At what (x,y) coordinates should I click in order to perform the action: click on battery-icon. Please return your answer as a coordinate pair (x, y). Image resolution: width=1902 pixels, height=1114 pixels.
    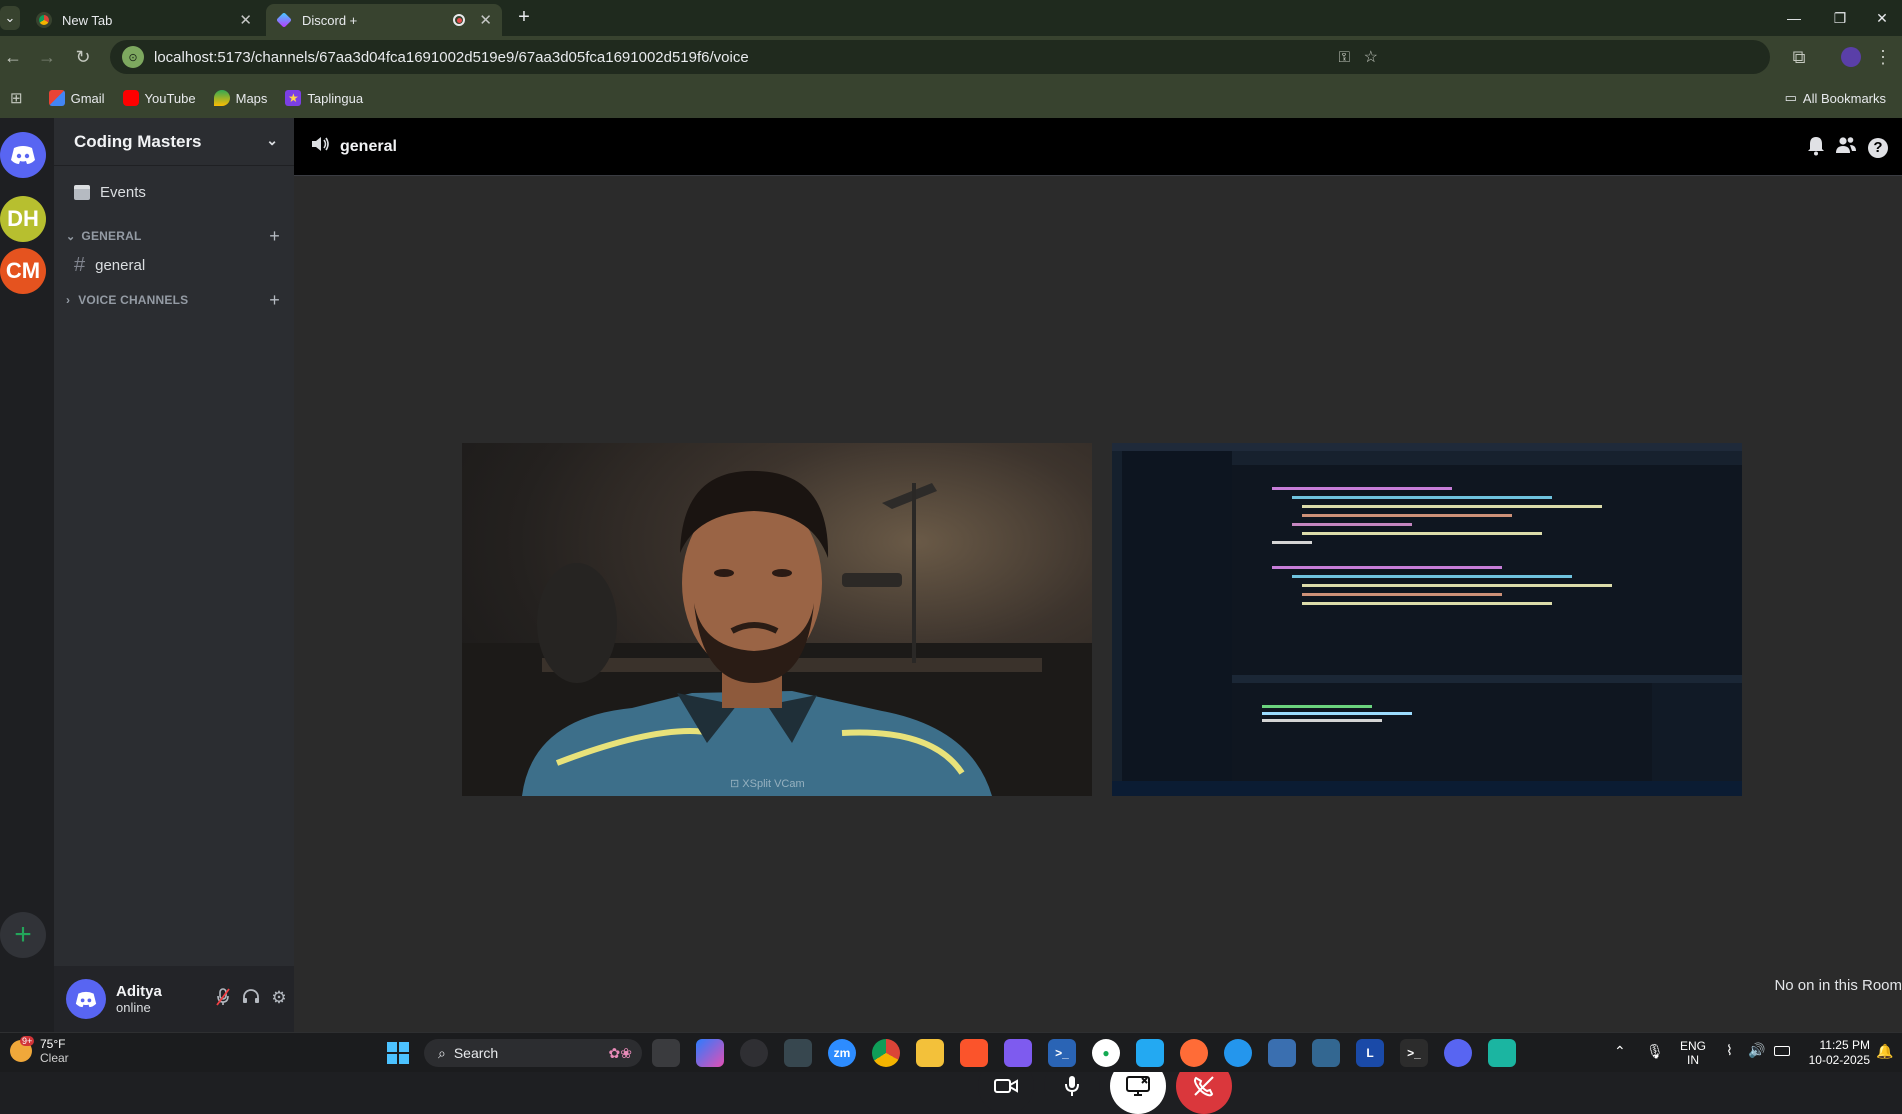
    Looking at the image, I should click on (1782, 1051).